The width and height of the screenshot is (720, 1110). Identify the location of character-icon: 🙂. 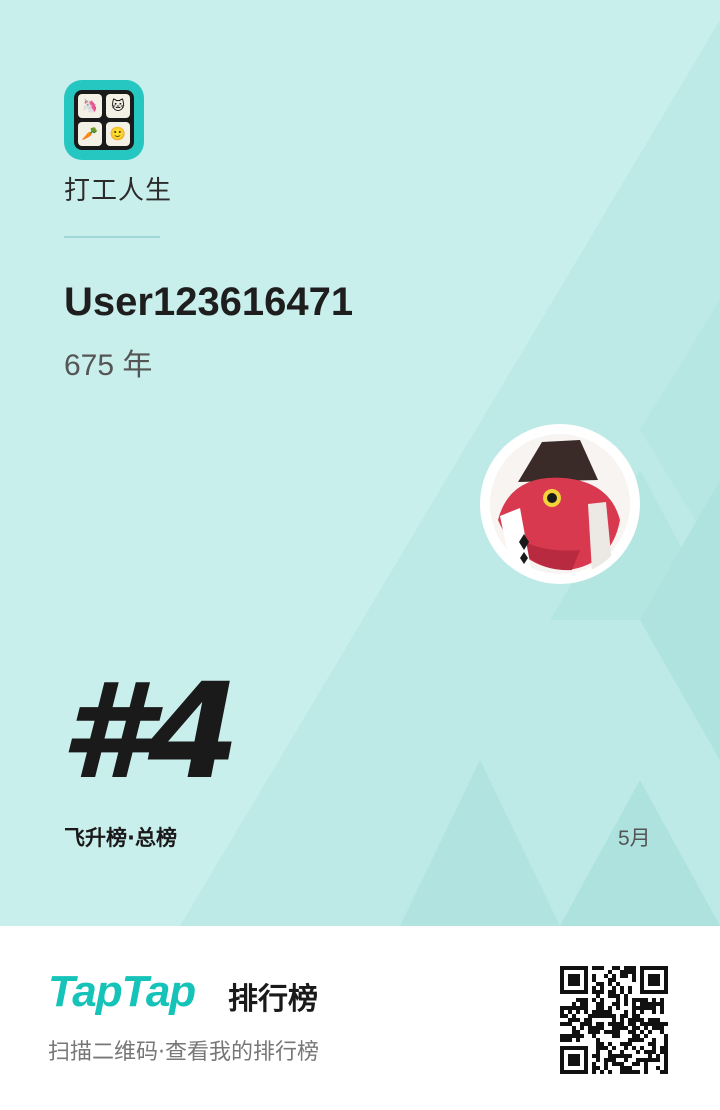
(118, 134).